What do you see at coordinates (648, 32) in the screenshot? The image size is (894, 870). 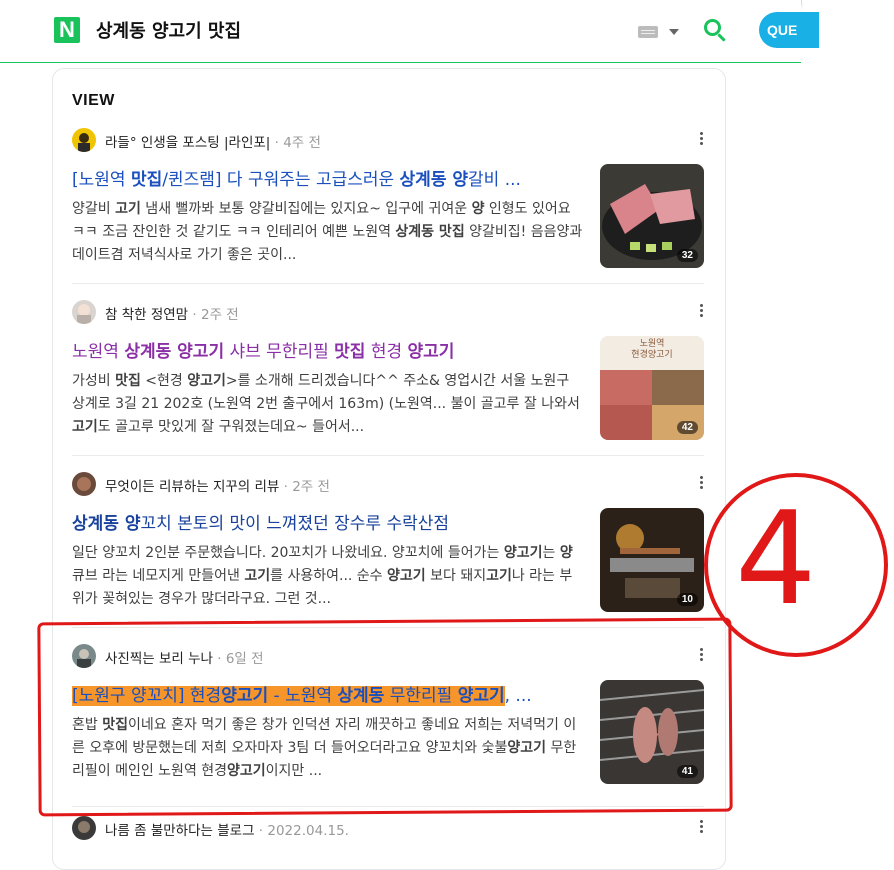 I see `keyboard-icon` at bounding box center [648, 32].